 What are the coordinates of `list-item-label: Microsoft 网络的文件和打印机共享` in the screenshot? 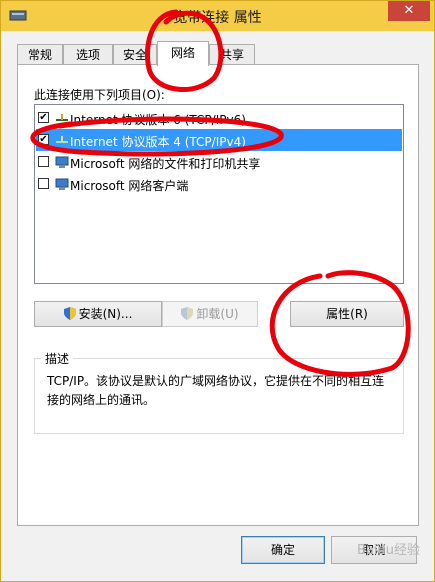 It's located at (165, 164).